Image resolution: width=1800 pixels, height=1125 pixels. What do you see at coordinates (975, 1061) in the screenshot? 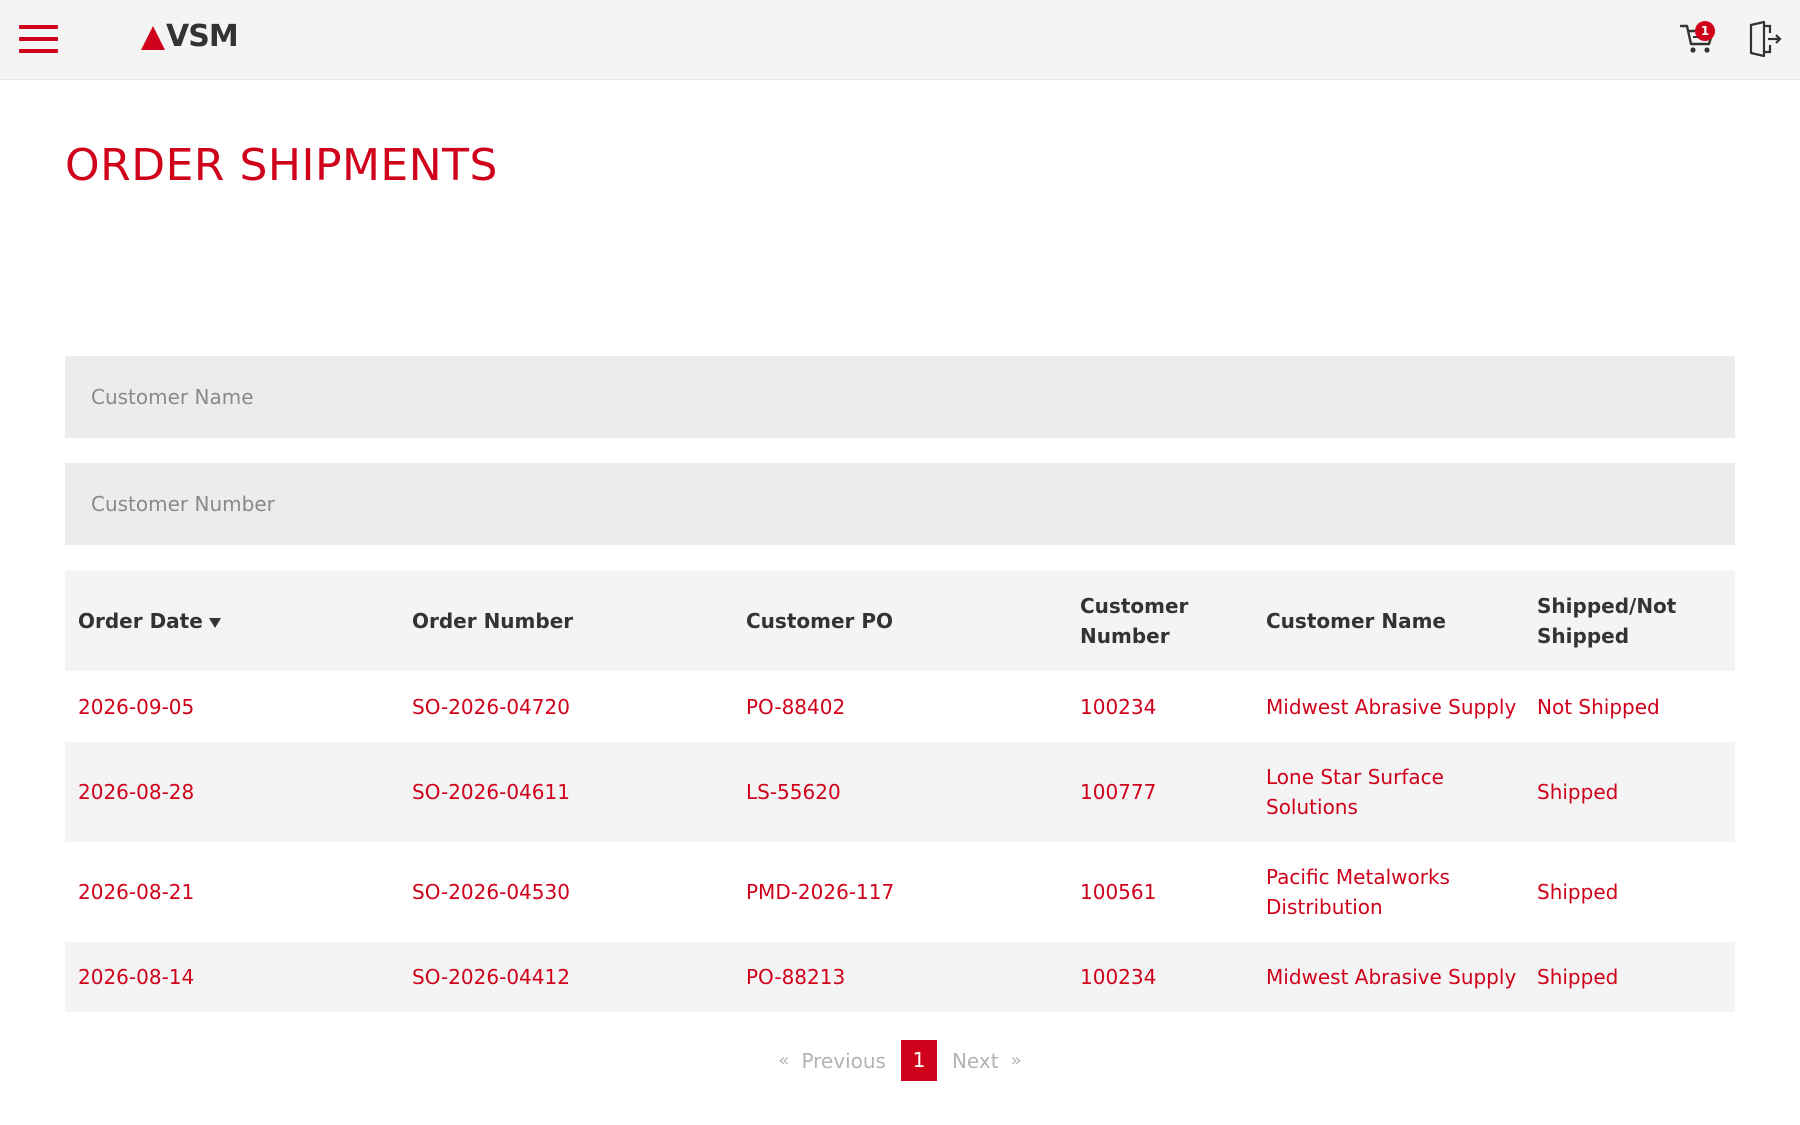
I see `next-page-link: Next` at bounding box center [975, 1061].